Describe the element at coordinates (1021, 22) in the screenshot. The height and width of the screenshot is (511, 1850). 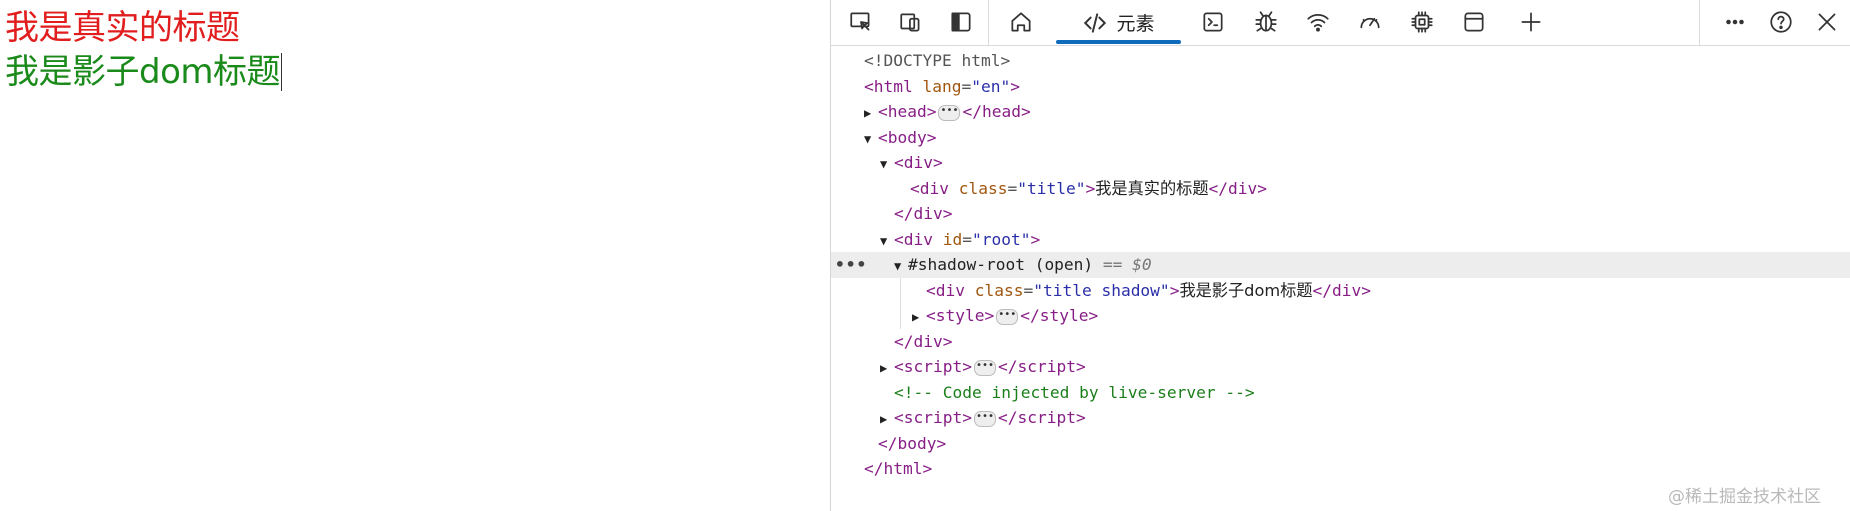
I see `home-icon` at that location.